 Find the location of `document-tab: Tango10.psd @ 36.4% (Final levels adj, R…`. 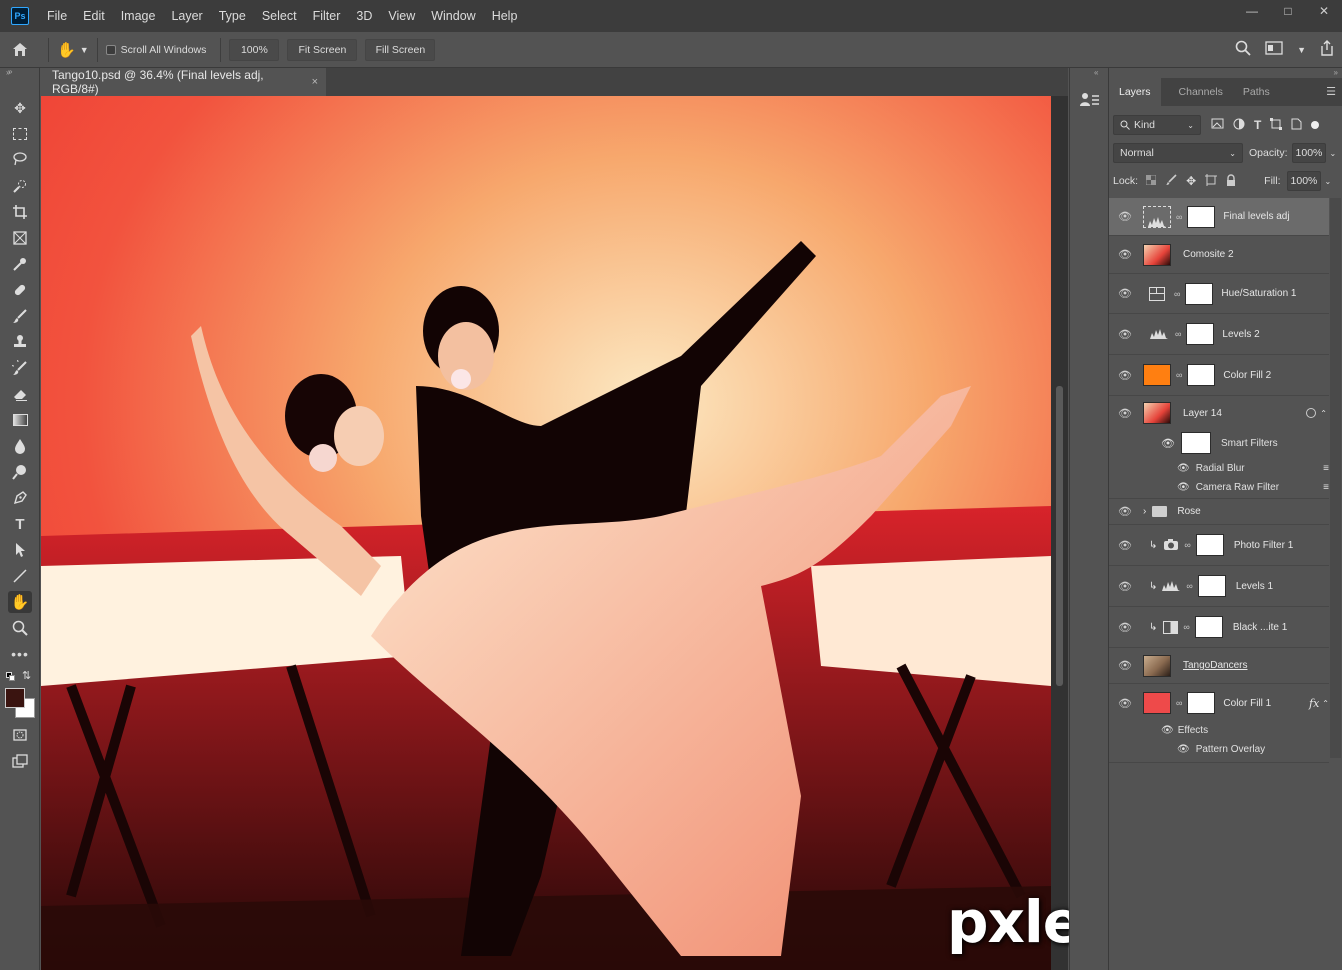

document-tab: Tango10.psd @ 36.4% (Final levels adj, R… is located at coordinates (183, 82).